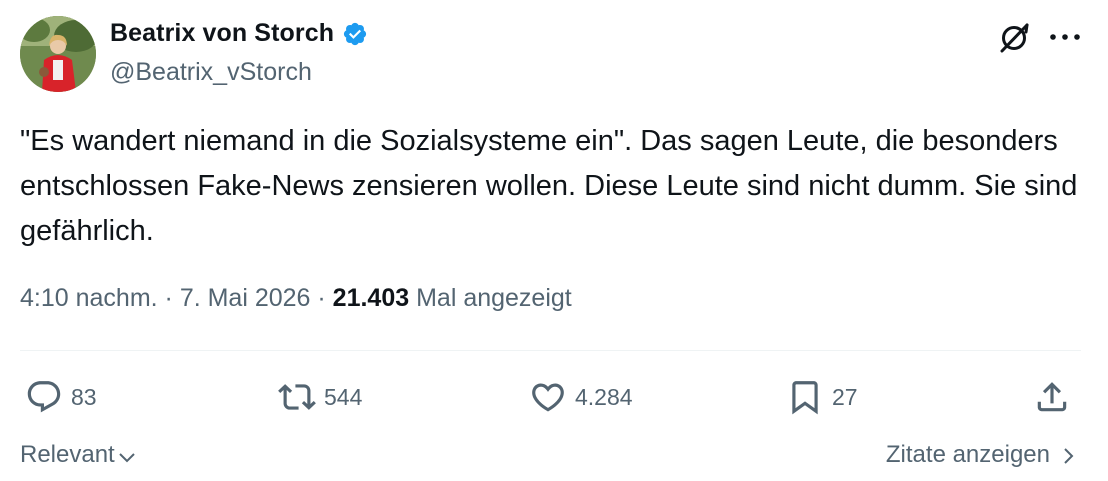 This screenshot has height=481, width=1108. What do you see at coordinates (245, 298) in the screenshot?
I see `tweet-date: 7. Mai 2026` at bounding box center [245, 298].